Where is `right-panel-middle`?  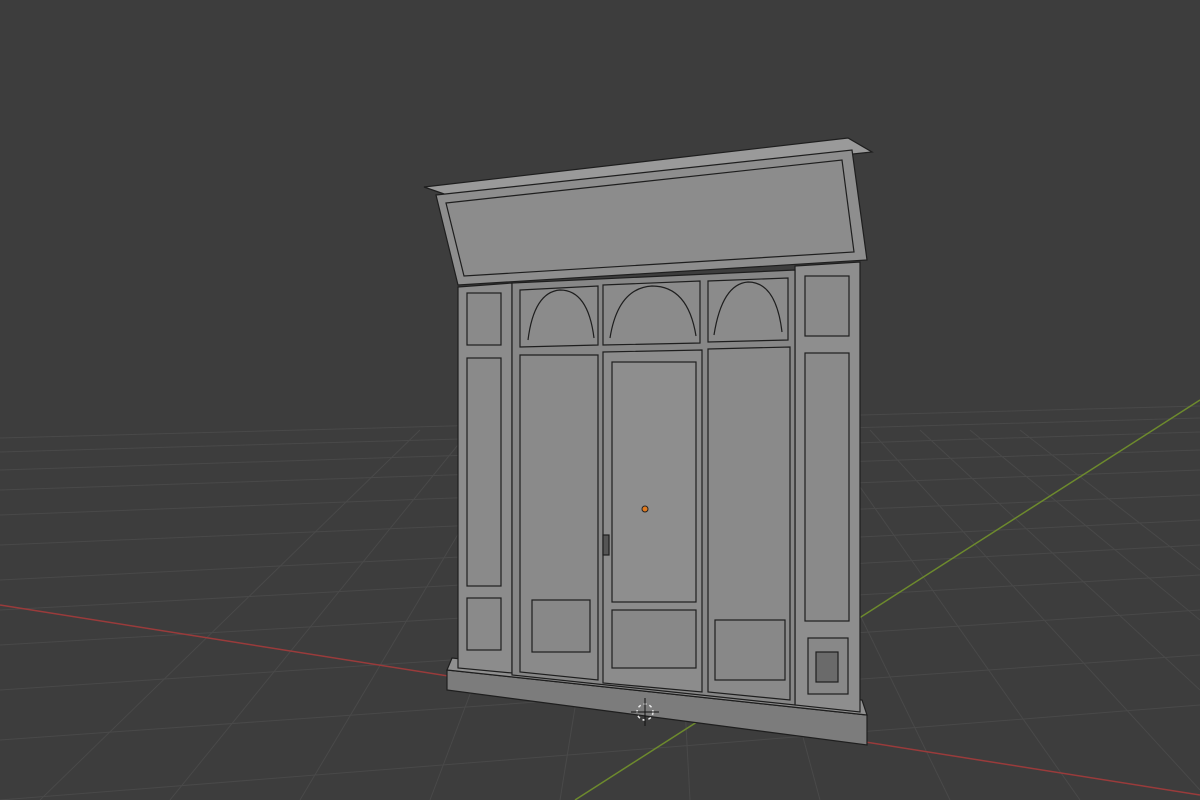 right-panel-middle is located at coordinates (827, 487).